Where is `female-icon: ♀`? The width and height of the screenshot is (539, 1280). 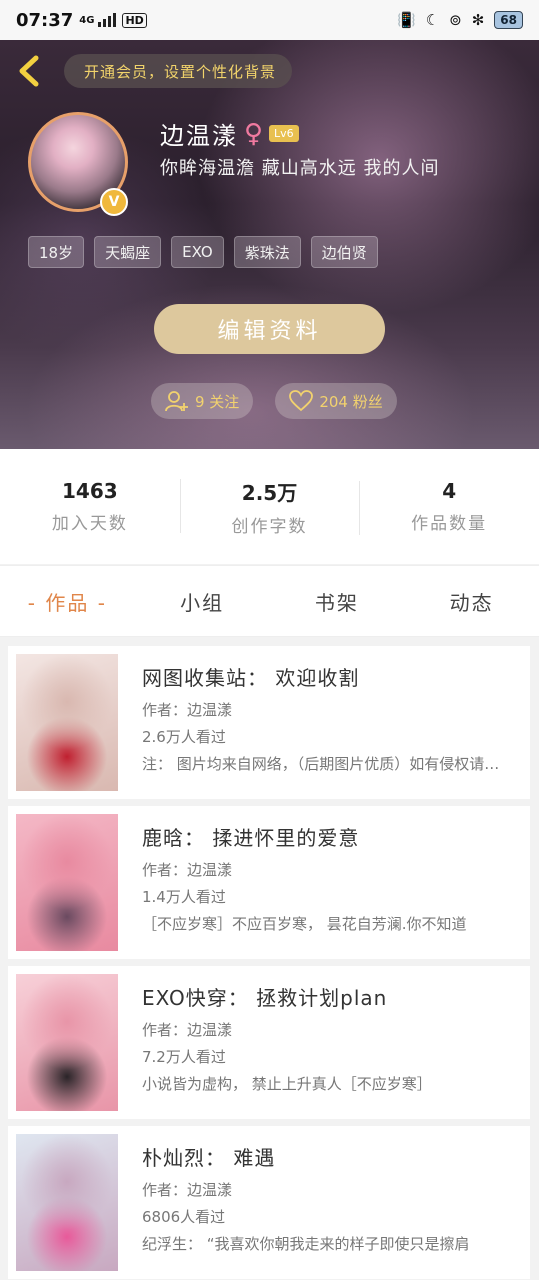 female-icon: ♀ is located at coordinates (254, 133).